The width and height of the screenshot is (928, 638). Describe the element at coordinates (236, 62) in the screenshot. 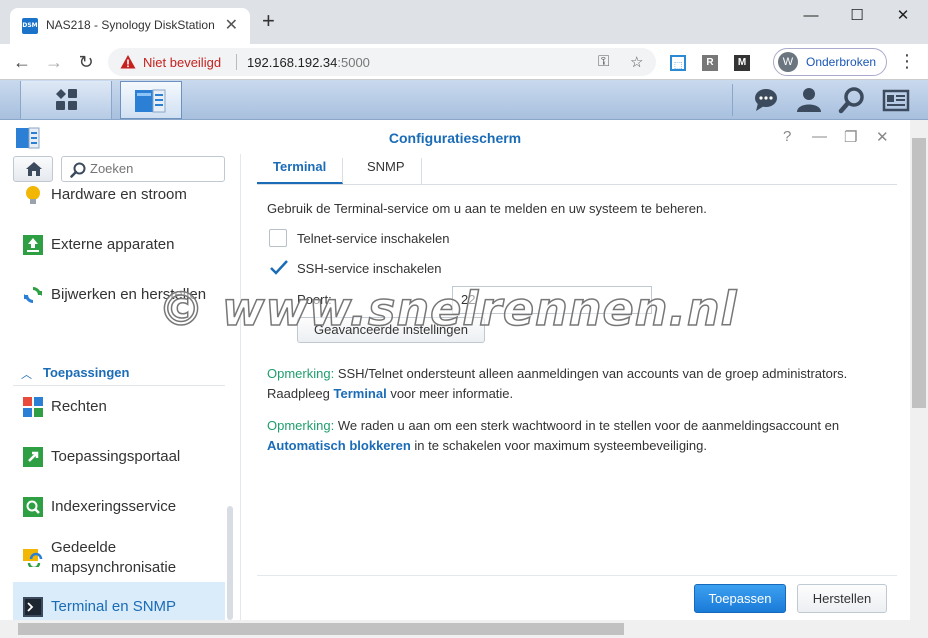

I see `omnibox-separator` at that location.